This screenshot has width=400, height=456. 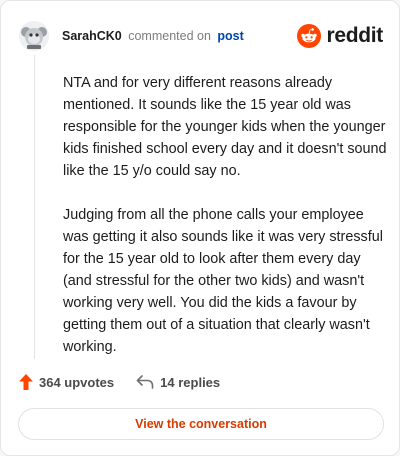 What do you see at coordinates (230, 36) in the screenshot?
I see `post-link: post` at bounding box center [230, 36].